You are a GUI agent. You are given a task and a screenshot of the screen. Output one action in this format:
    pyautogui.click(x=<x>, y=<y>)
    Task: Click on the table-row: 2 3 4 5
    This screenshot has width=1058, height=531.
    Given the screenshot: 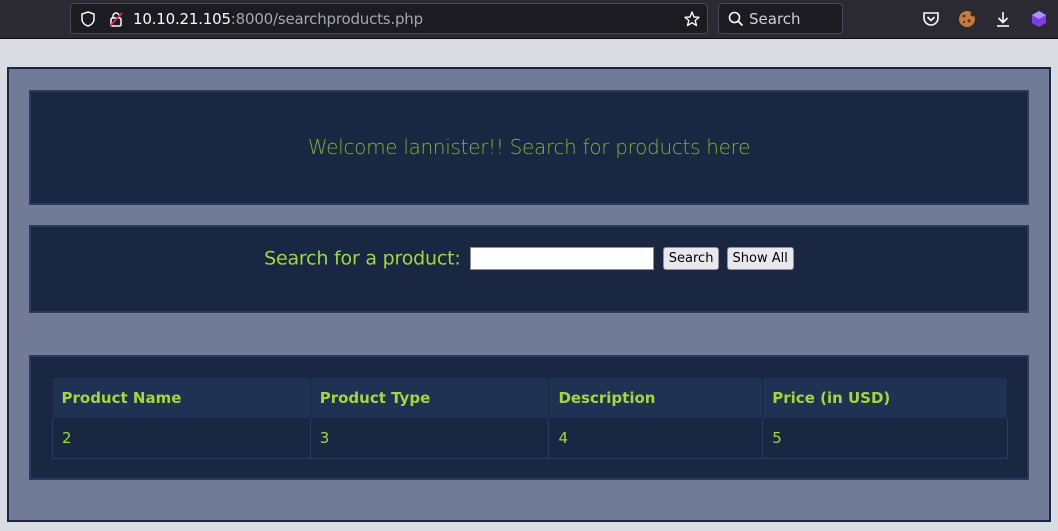 What is the action you would take?
    pyautogui.click(x=530, y=438)
    